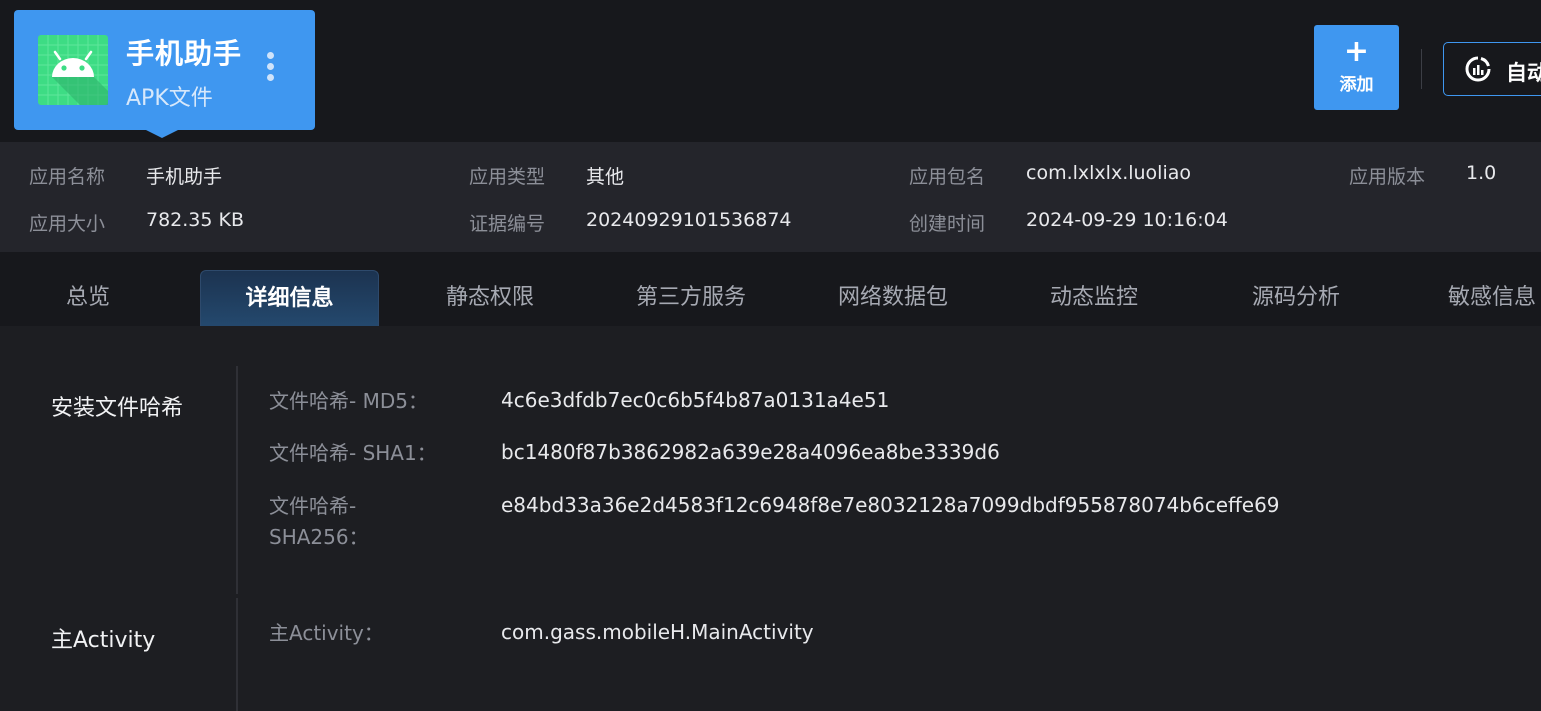  Describe the element at coordinates (1484, 298) in the screenshot. I see `tab-sensitive-info: 敏感信息` at that location.